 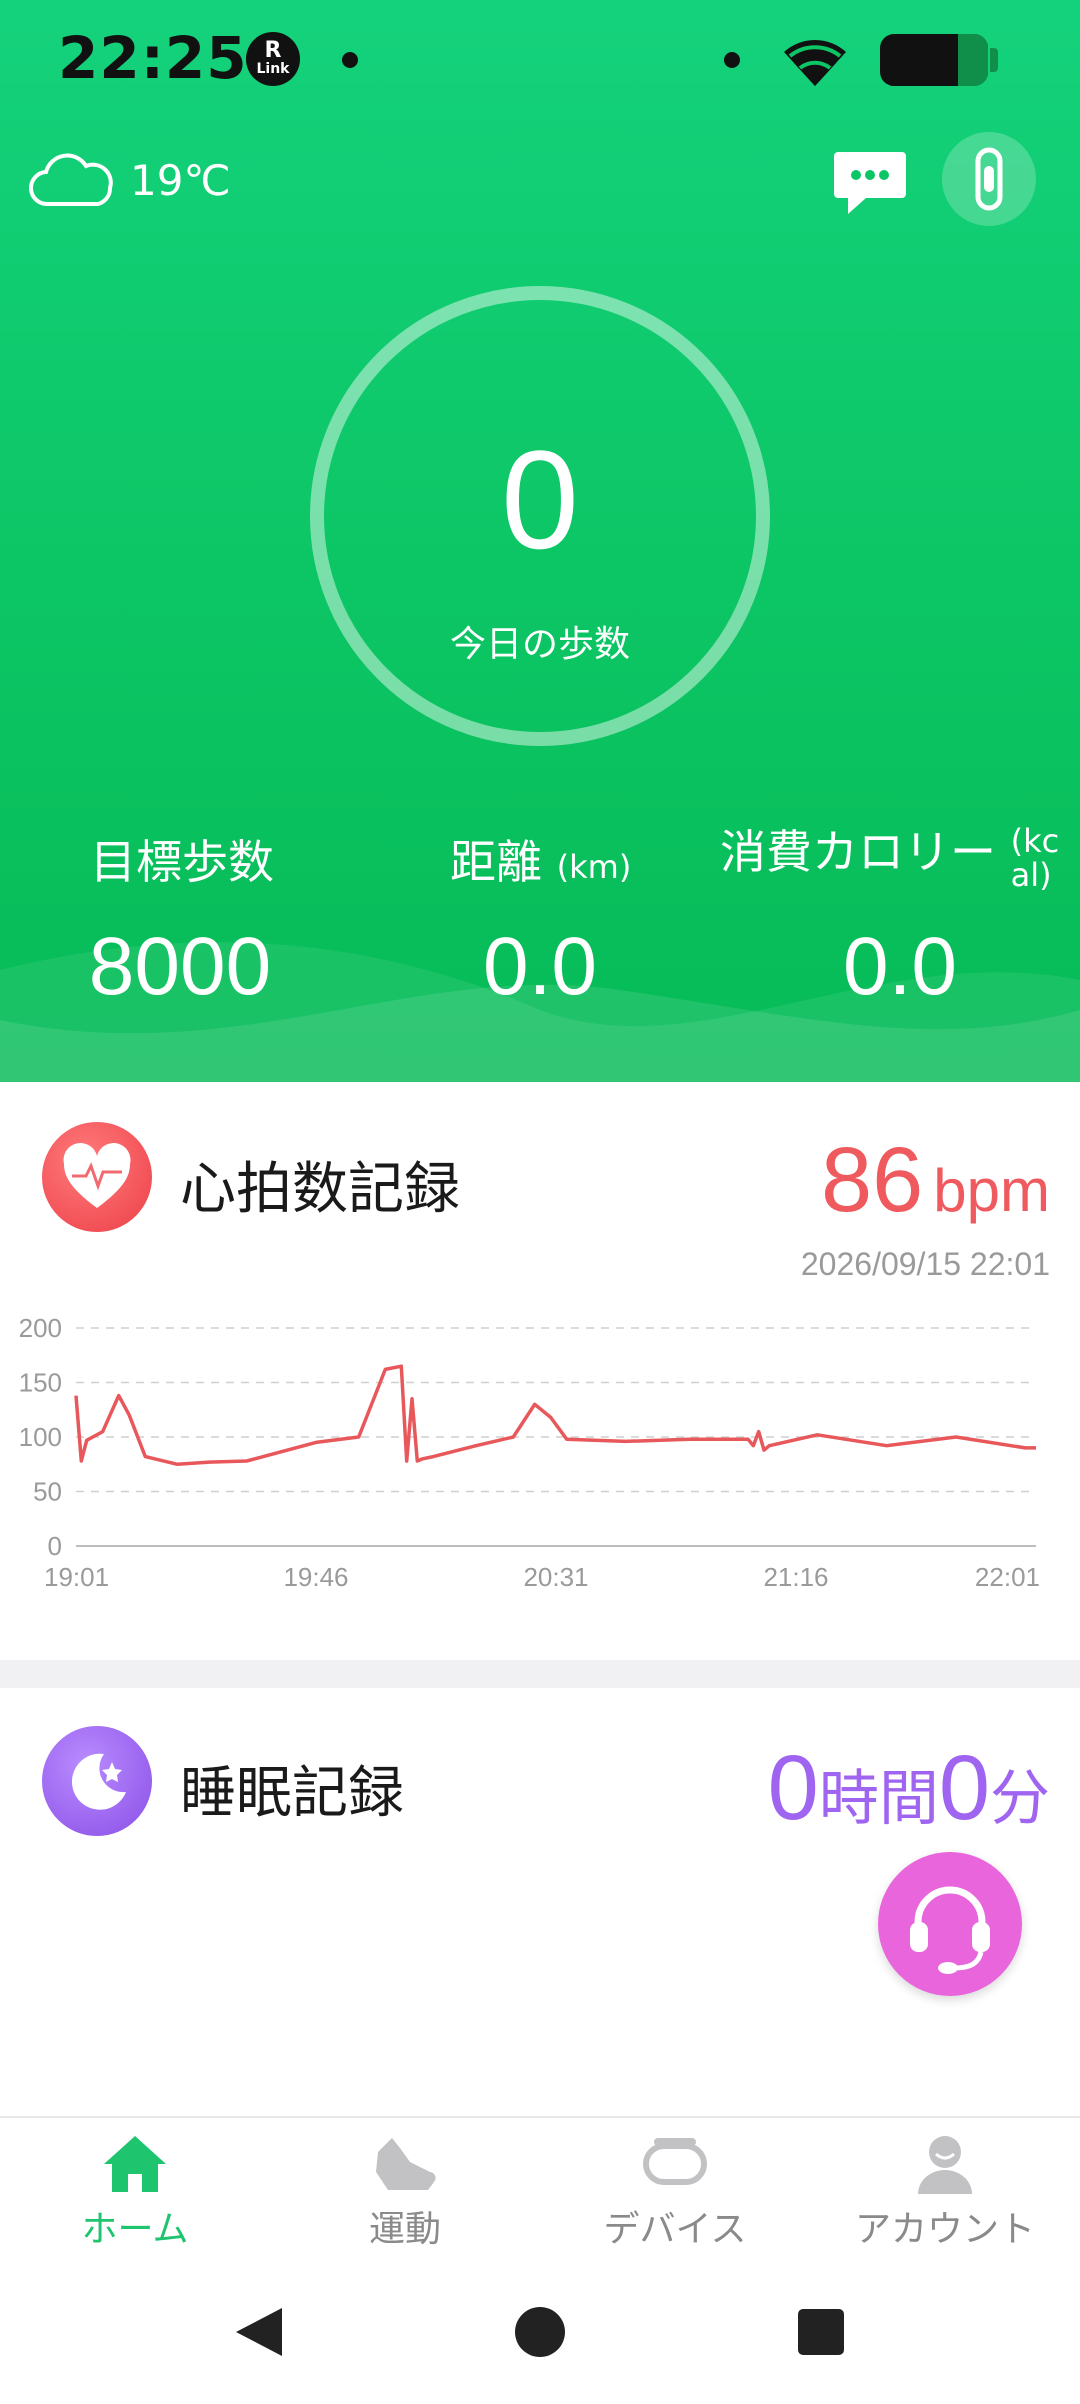 I want to click on today-steps-value: 0, so click(x=540, y=499).